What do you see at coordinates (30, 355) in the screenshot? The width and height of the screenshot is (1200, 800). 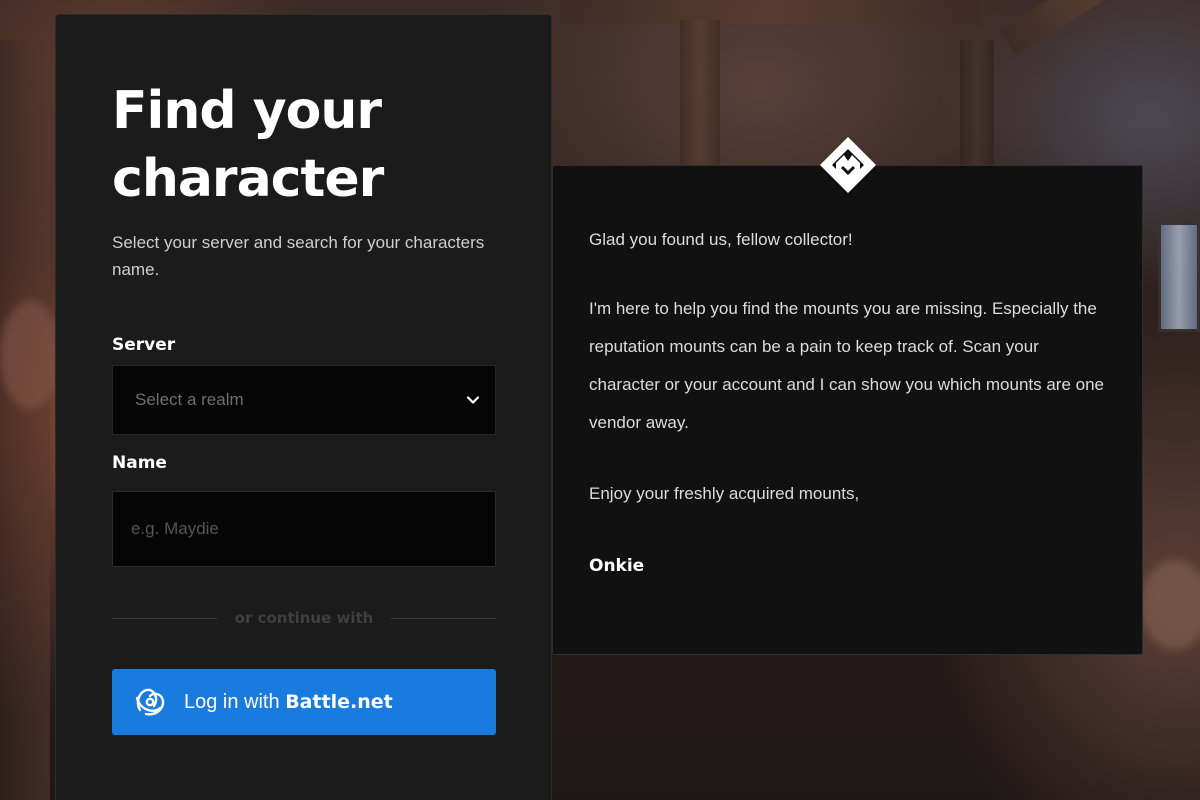 I see `background-character` at bounding box center [30, 355].